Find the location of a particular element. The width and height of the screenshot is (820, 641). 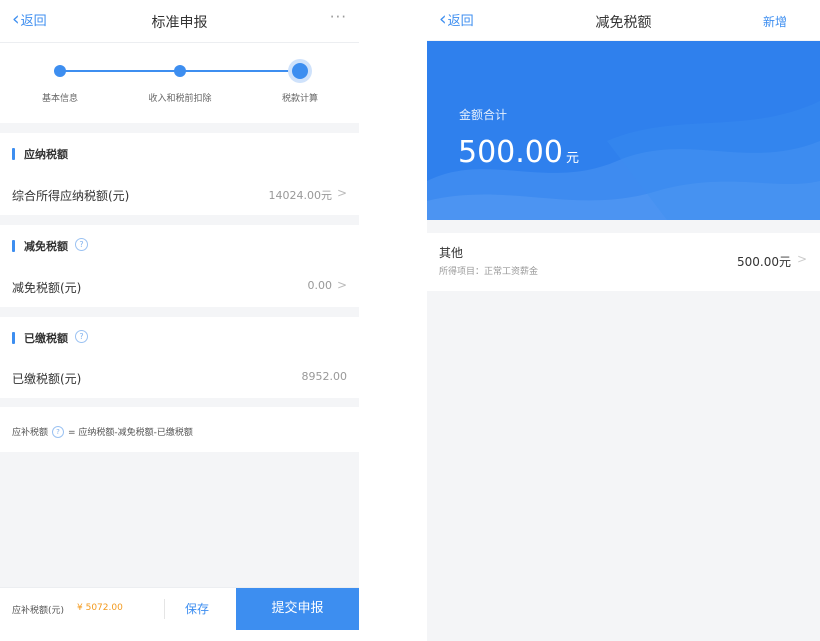

item-income-type: 所得项目：正常工资薪金 is located at coordinates (489, 272).